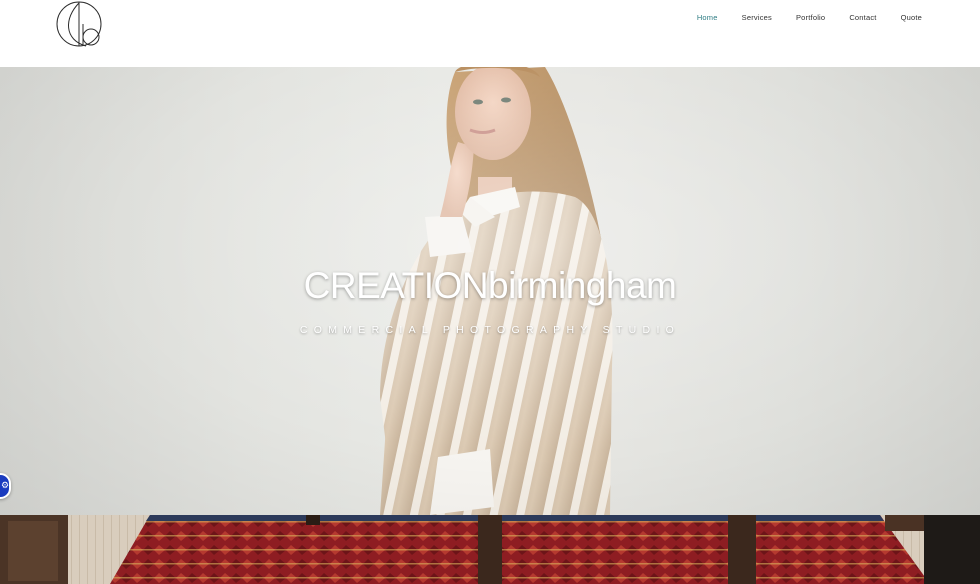 This screenshot has height=584, width=980. Describe the element at coordinates (5, 485) in the screenshot. I see `accessibility-icon: ⚙` at that location.